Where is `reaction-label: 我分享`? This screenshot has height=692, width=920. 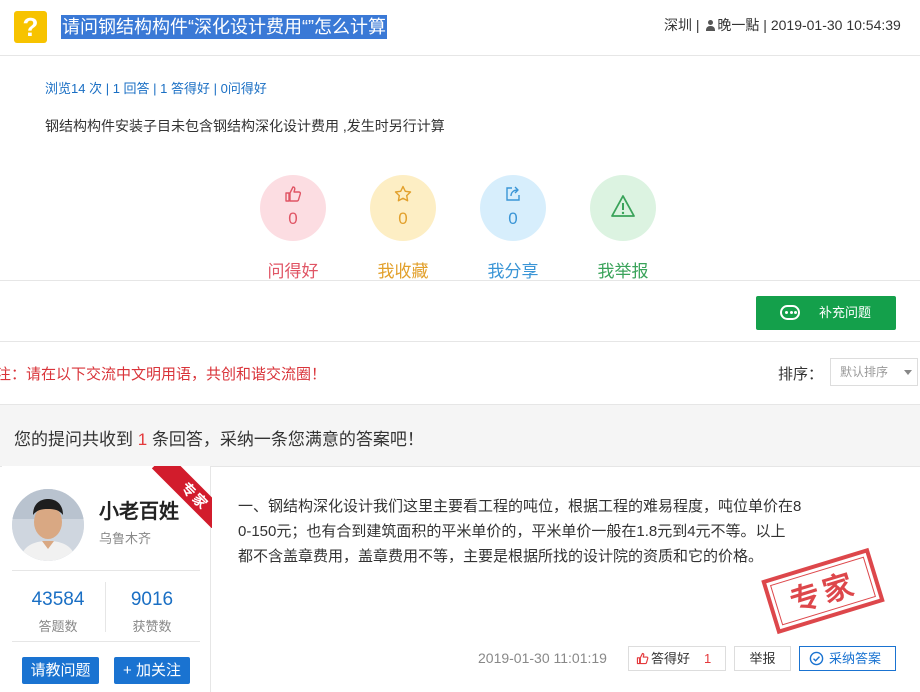 reaction-label: 我分享 is located at coordinates (513, 271).